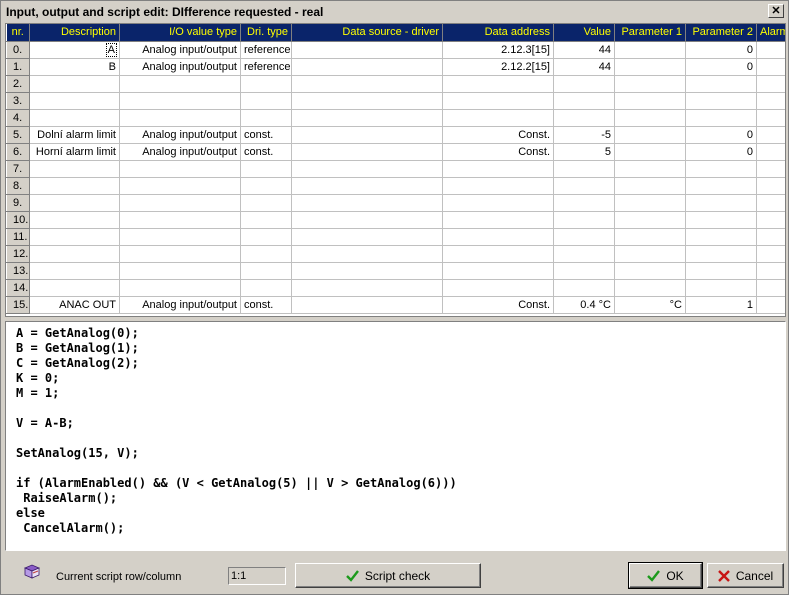 The width and height of the screenshot is (789, 595). I want to click on table-row: 3., so click(395, 100).